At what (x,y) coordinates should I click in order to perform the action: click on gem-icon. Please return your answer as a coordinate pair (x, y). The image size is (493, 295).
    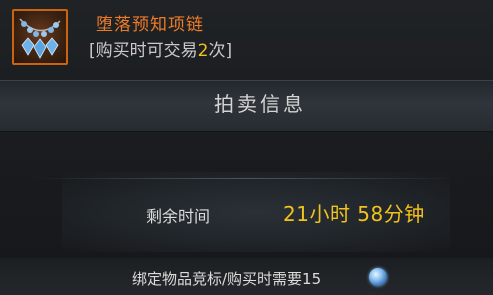
    Looking at the image, I should click on (378, 277).